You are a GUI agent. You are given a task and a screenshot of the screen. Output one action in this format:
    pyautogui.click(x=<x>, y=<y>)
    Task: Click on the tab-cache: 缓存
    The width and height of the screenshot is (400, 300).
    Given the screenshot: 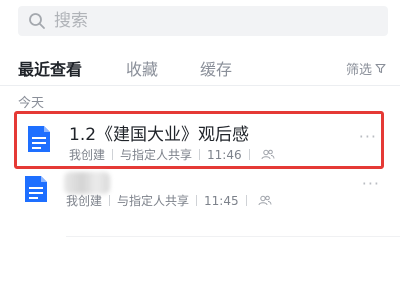 What is the action you would take?
    pyautogui.click(x=216, y=68)
    